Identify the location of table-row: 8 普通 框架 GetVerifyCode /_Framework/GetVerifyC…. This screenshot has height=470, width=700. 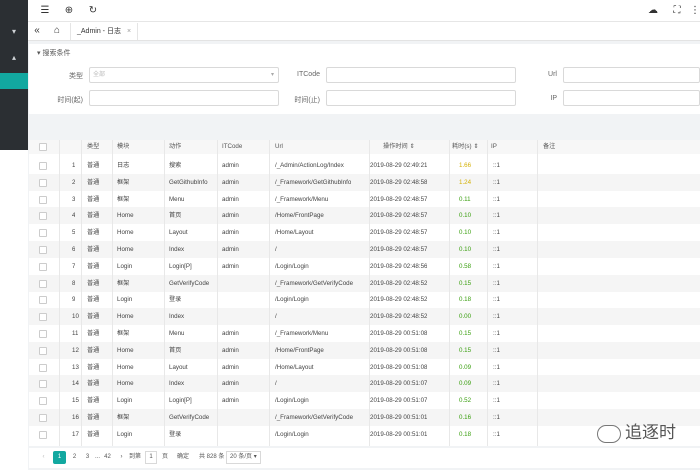
(364, 283).